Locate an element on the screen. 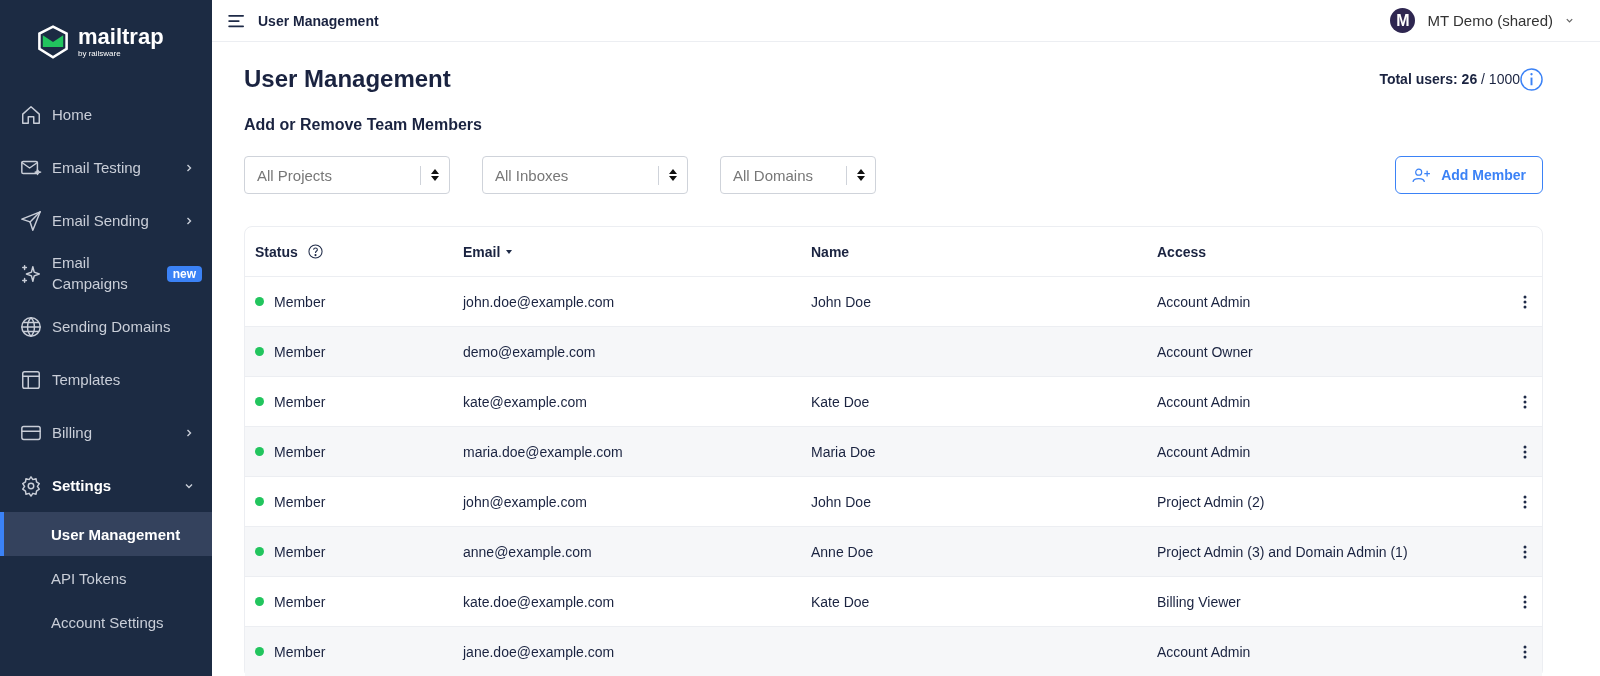 This screenshot has height=676, width=1600. column-header: Access is located at coordinates (1182, 251).